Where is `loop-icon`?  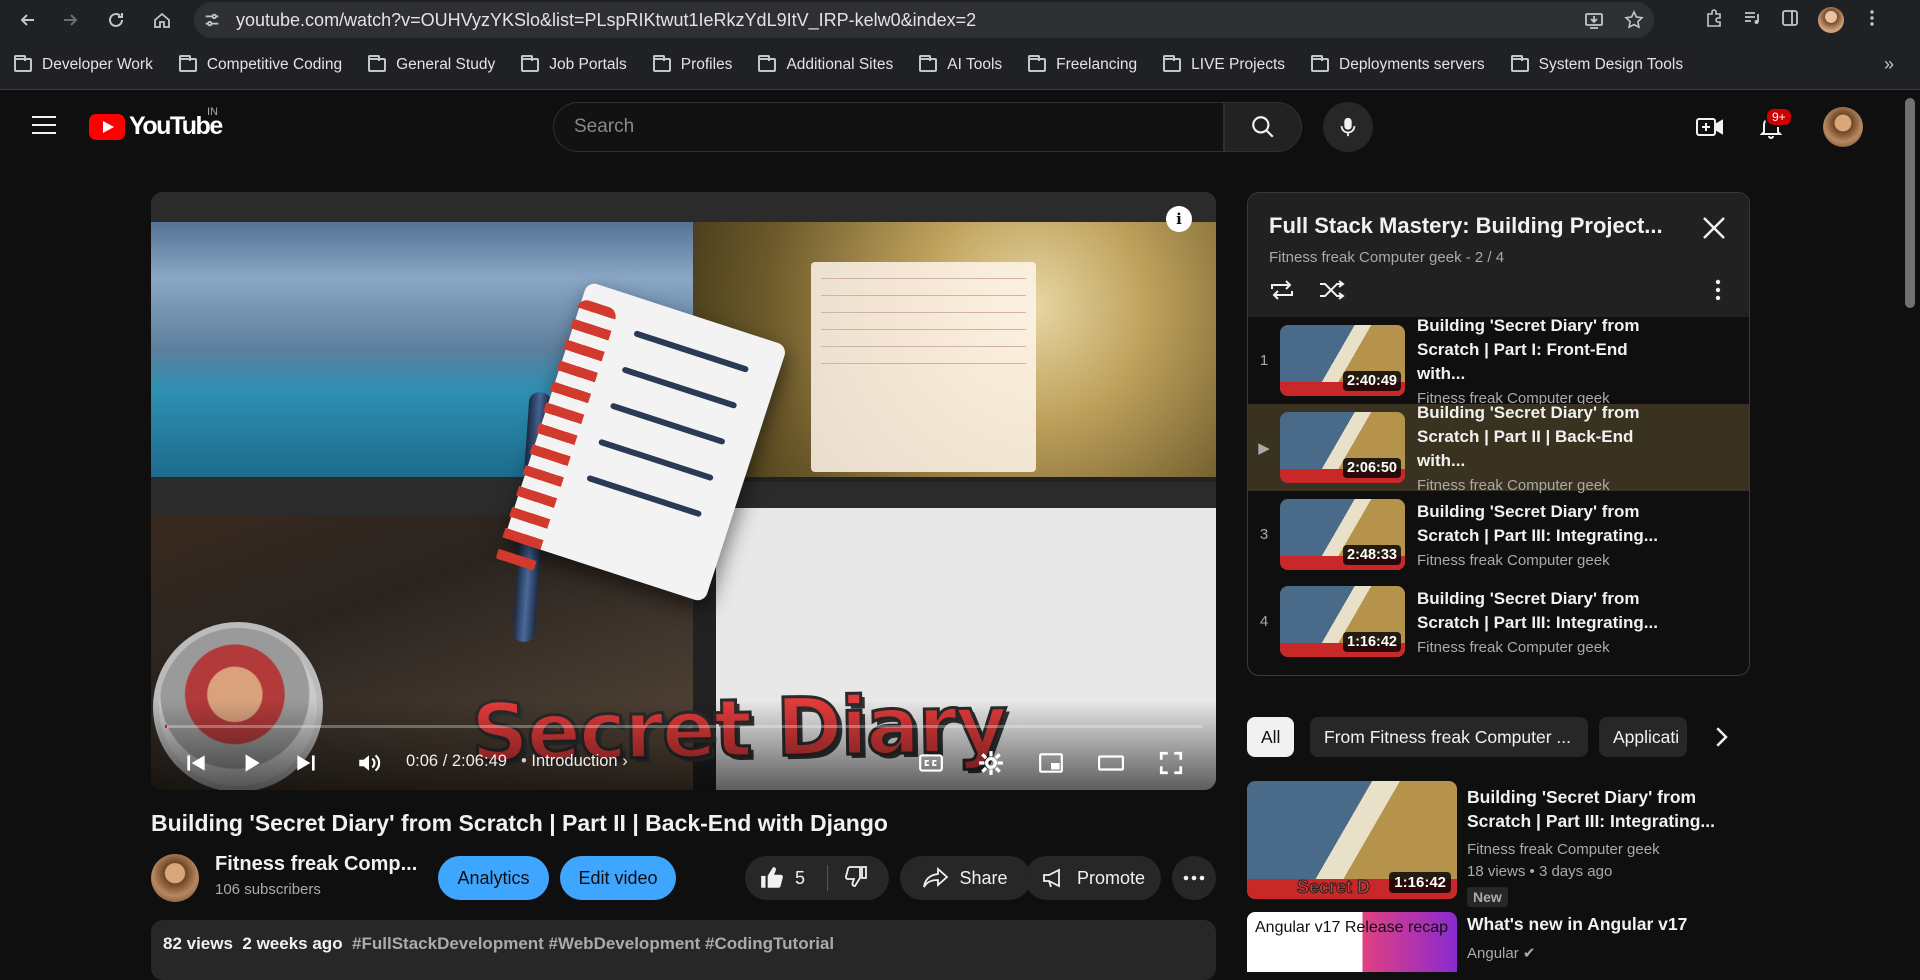 loop-icon is located at coordinates (1282, 290).